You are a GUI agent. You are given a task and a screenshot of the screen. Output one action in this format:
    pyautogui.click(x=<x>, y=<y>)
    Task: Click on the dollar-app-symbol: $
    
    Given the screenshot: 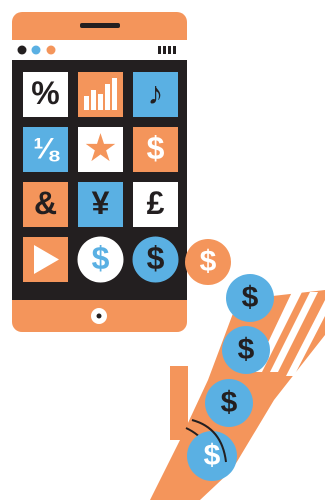 What is the action you would take?
    pyautogui.click(x=156, y=148)
    